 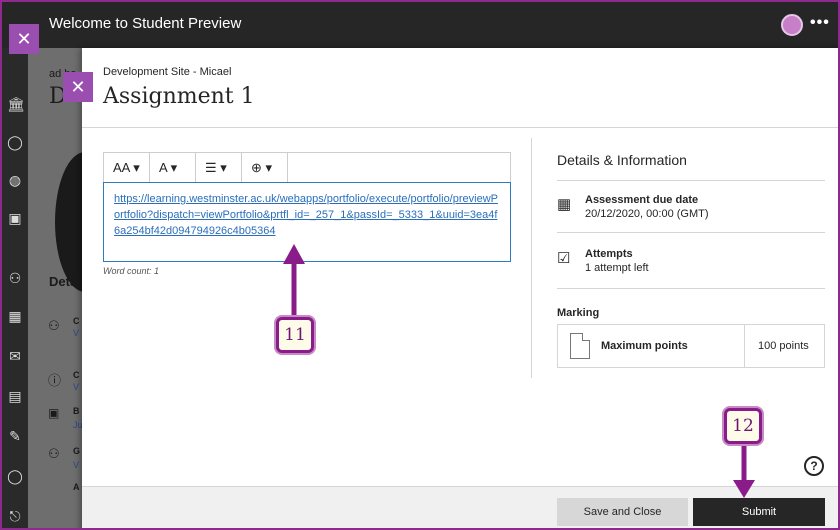 What do you see at coordinates (15, 142) in the screenshot?
I see `profile-icon: ◯` at bounding box center [15, 142].